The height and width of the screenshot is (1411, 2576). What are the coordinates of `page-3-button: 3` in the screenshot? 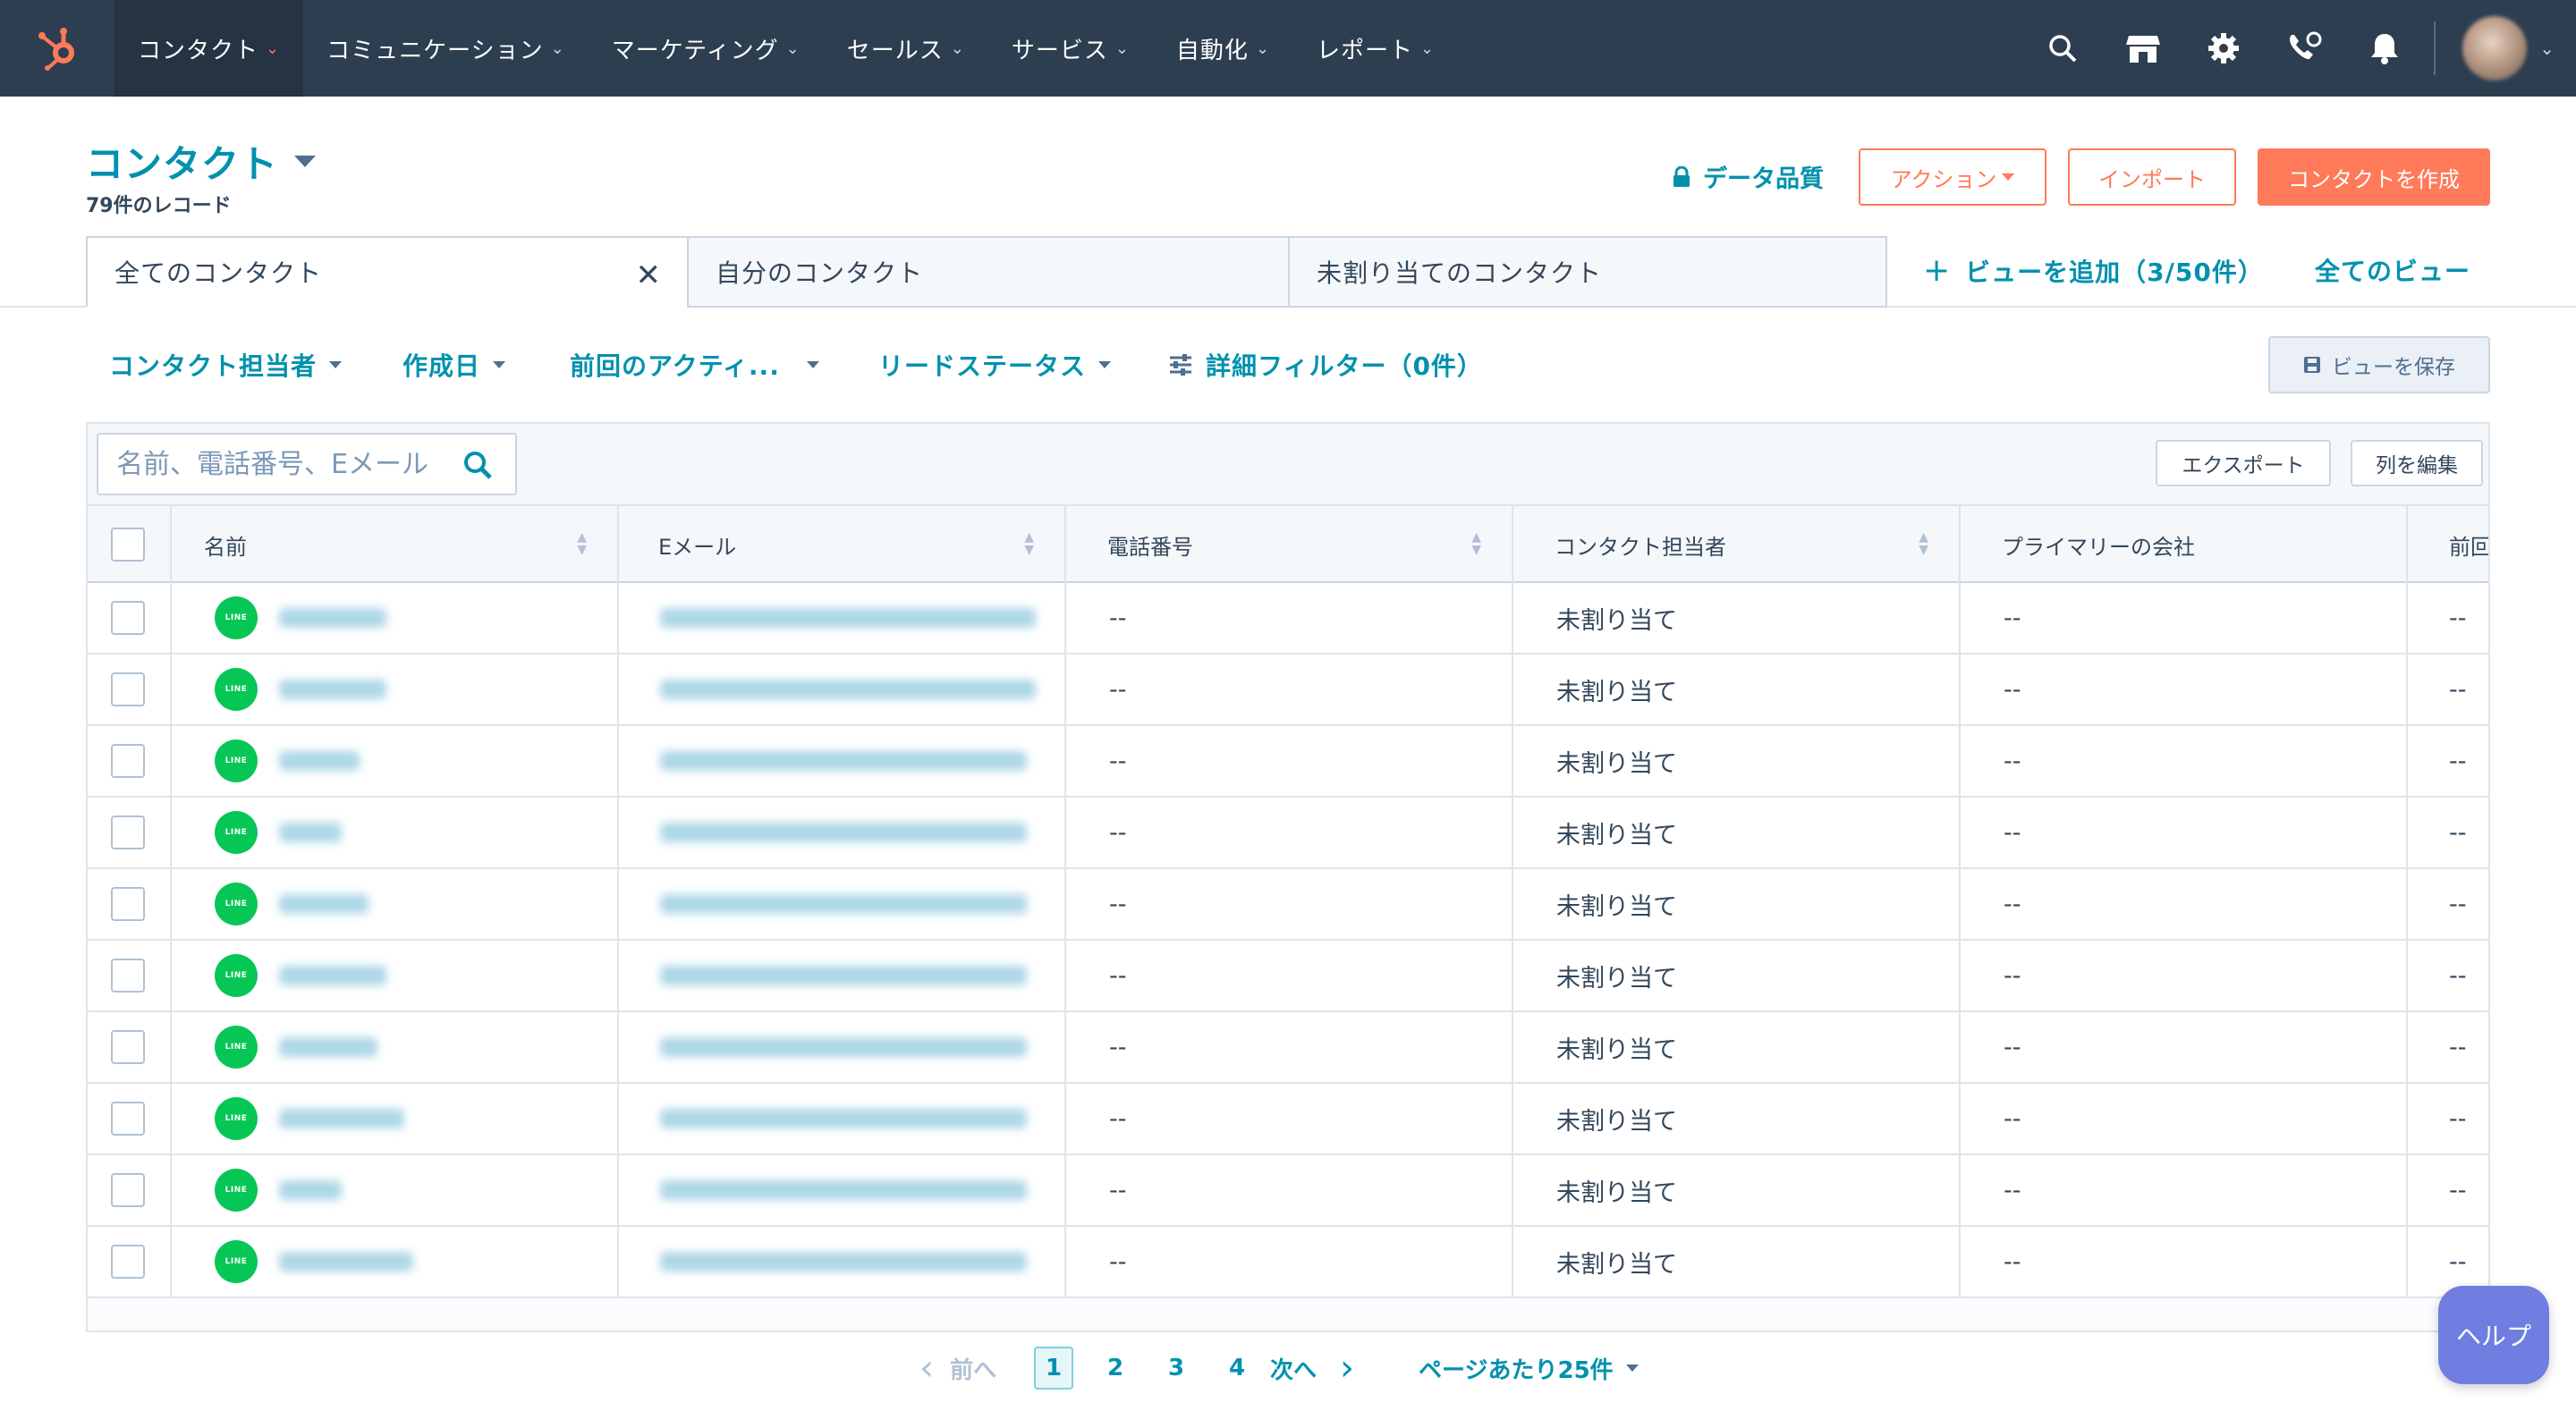 It's located at (1176, 1368).